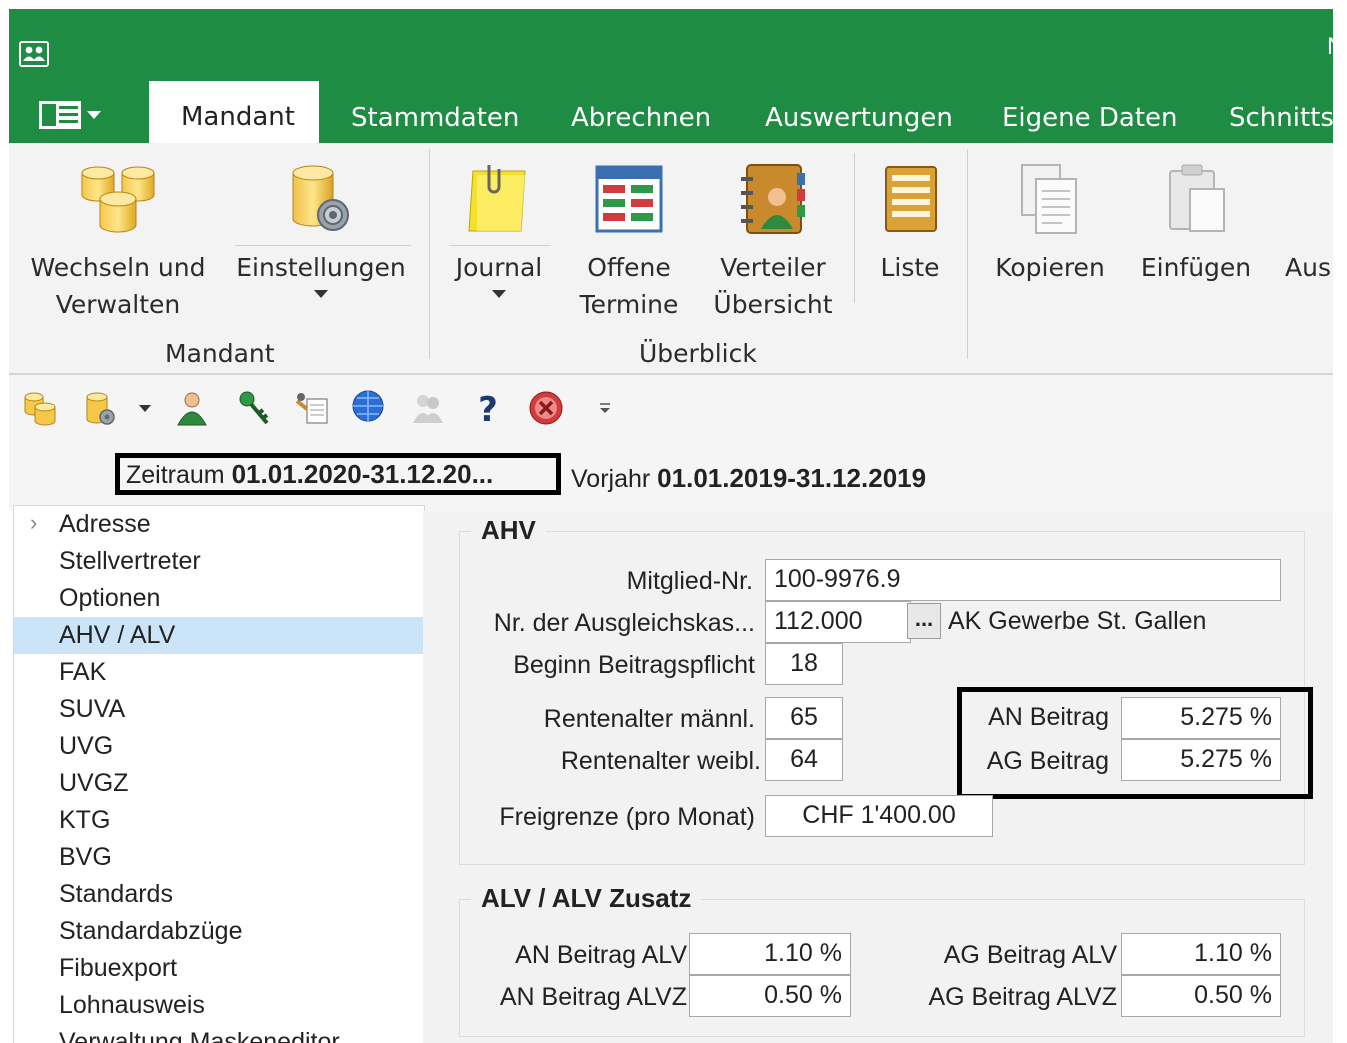 The height and width of the screenshot is (1043, 1347). Describe the element at coordinates (118, 241) in the screenshot. I see `wechseln-verwalten-button: Wechseln und Verwalten` at that location.